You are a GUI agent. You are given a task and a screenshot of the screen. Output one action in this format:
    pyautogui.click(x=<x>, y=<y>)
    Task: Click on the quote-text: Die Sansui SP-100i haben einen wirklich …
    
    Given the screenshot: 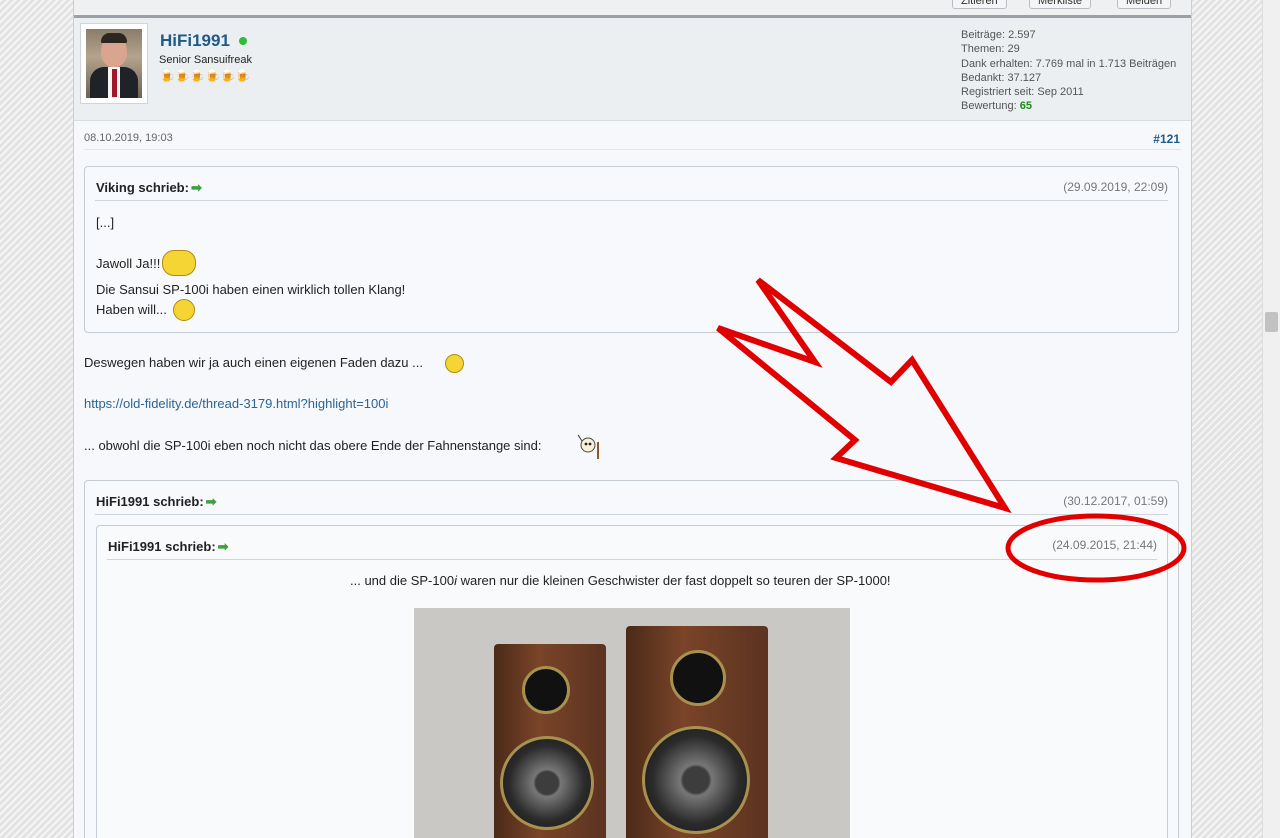 What is the action you would take?
    pyautogui.click(x=251, y=289)
    